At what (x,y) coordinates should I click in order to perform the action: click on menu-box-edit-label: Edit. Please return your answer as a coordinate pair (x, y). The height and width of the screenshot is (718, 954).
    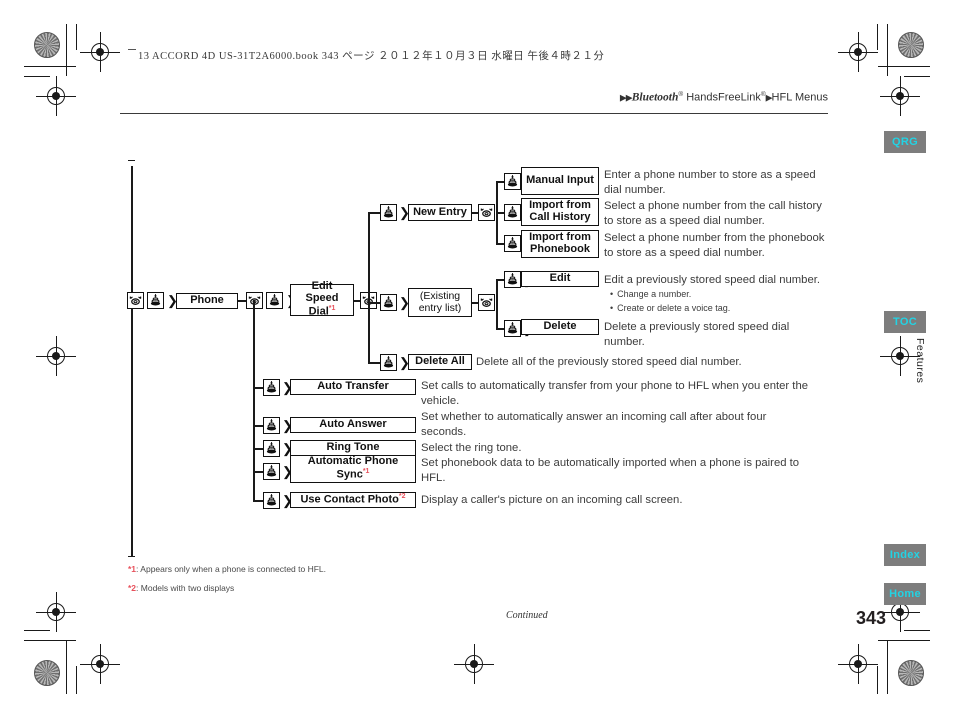
    Looking at the image, I should click on (560, 278).